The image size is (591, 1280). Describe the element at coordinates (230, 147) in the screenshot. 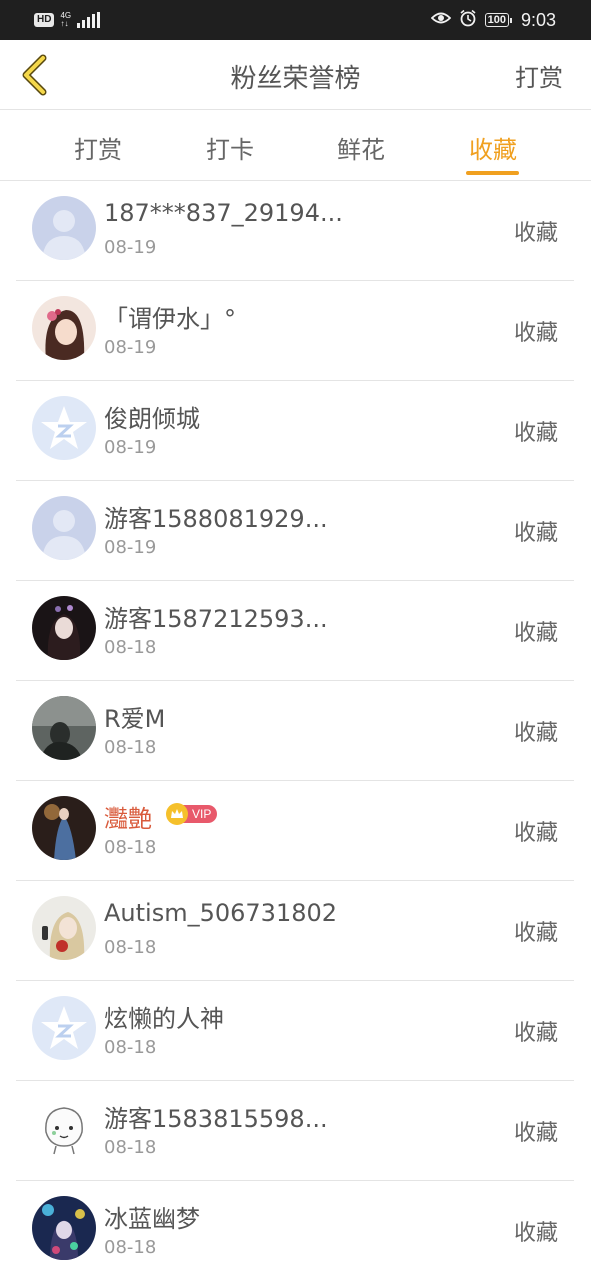

I see `tab-checkin: 打卡` at that location.